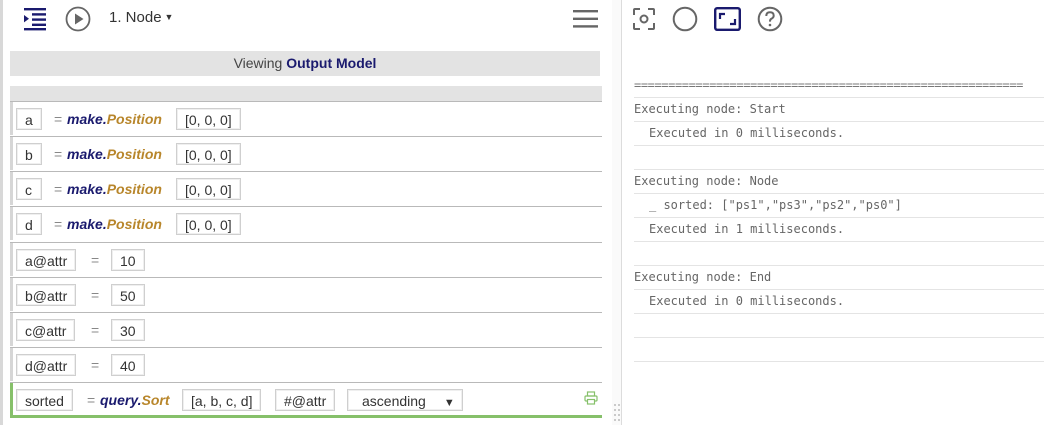  Describe the element at coordinates (306, 294) in the screenshot. I see `procedure-line: b@attr = 50` at that location.